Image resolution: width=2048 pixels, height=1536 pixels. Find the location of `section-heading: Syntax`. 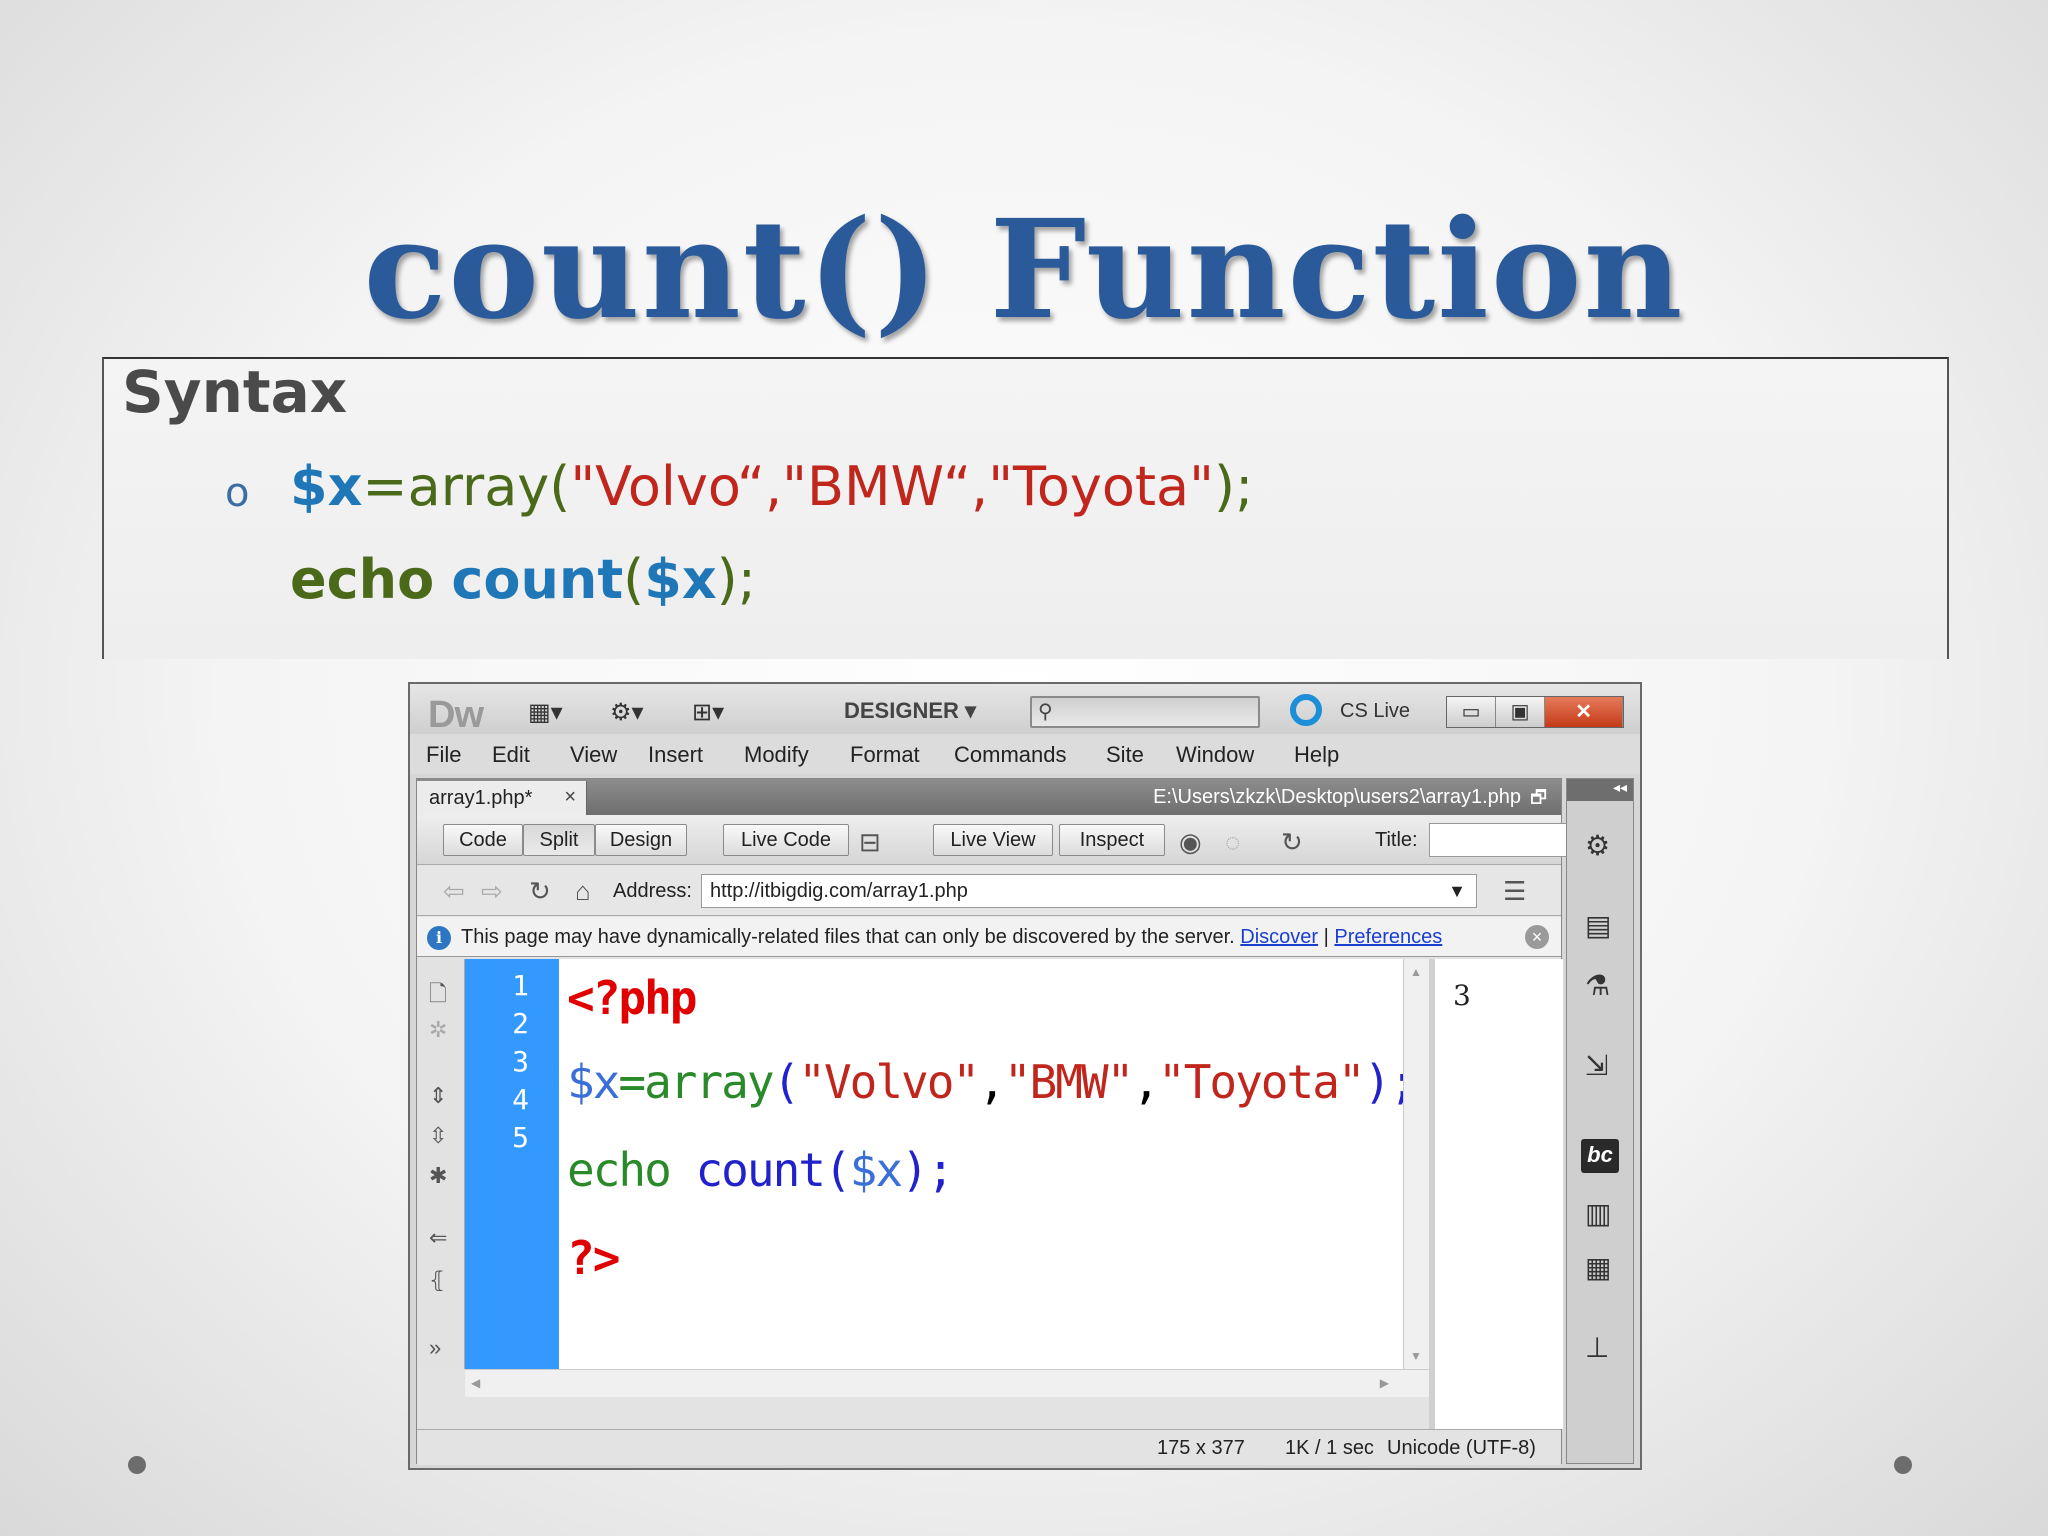

section-heading: Syntax is located at coordinates (235, 392).